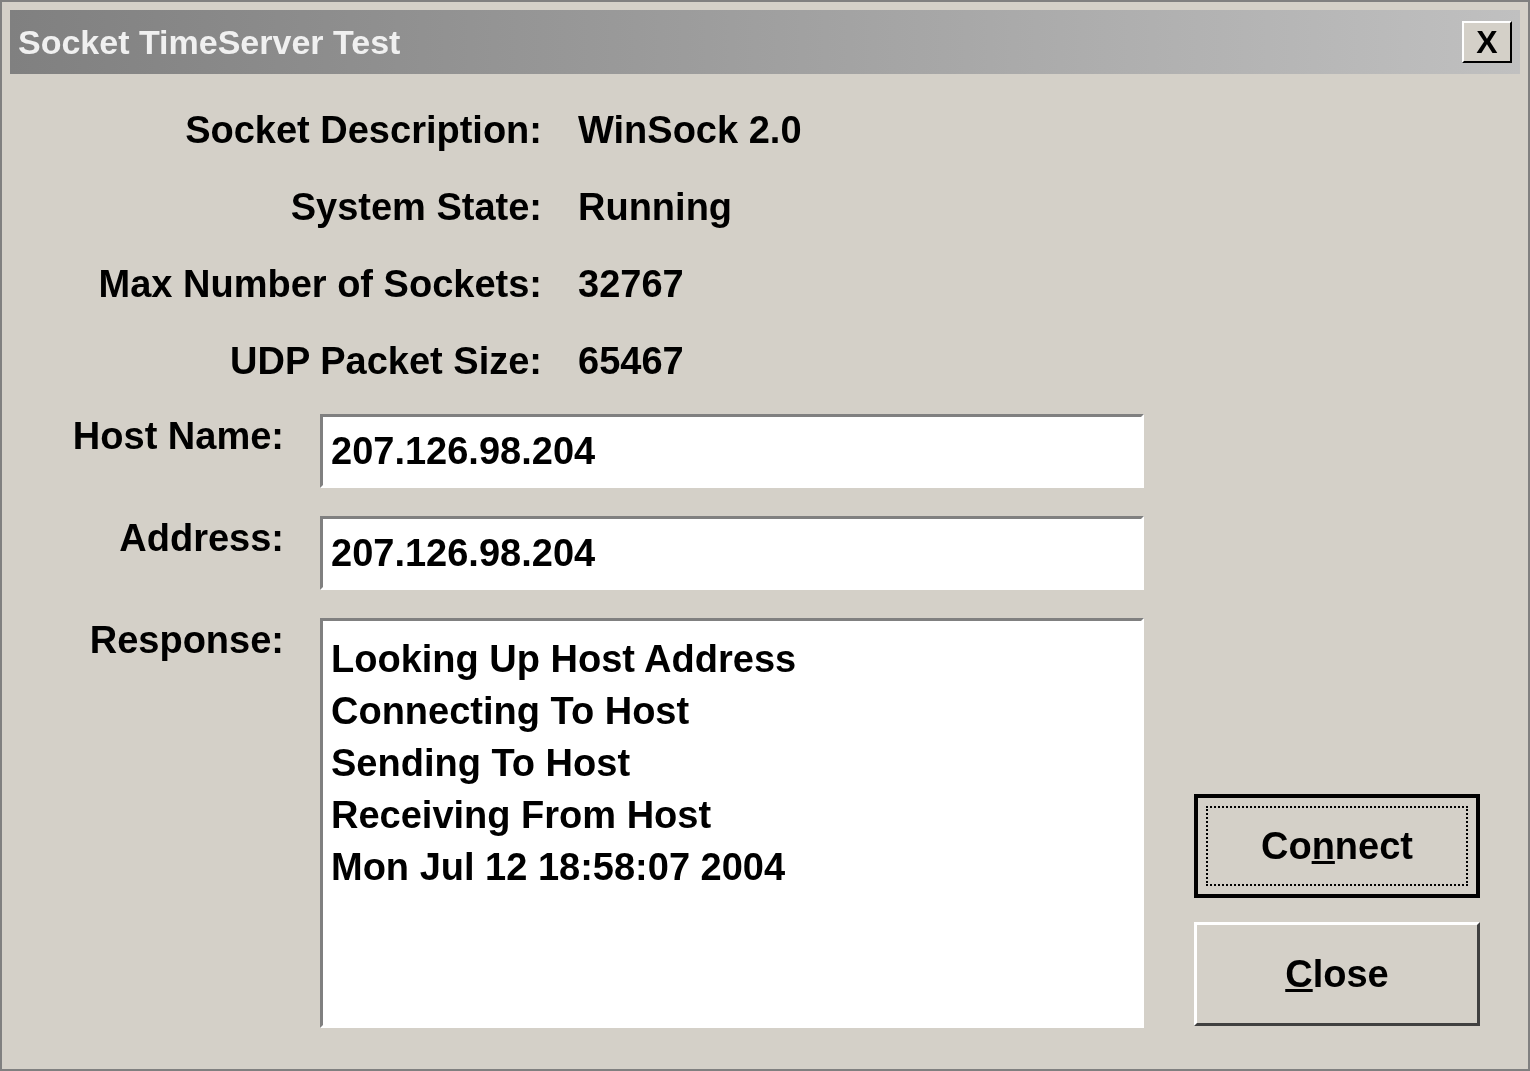 The width and height of the screenshot is (1530, 1071). Describe the element at coordinates (559, 867) in the screenshot. I see `response-line: Mon Jul 12 18:58:07 2004` at that location.